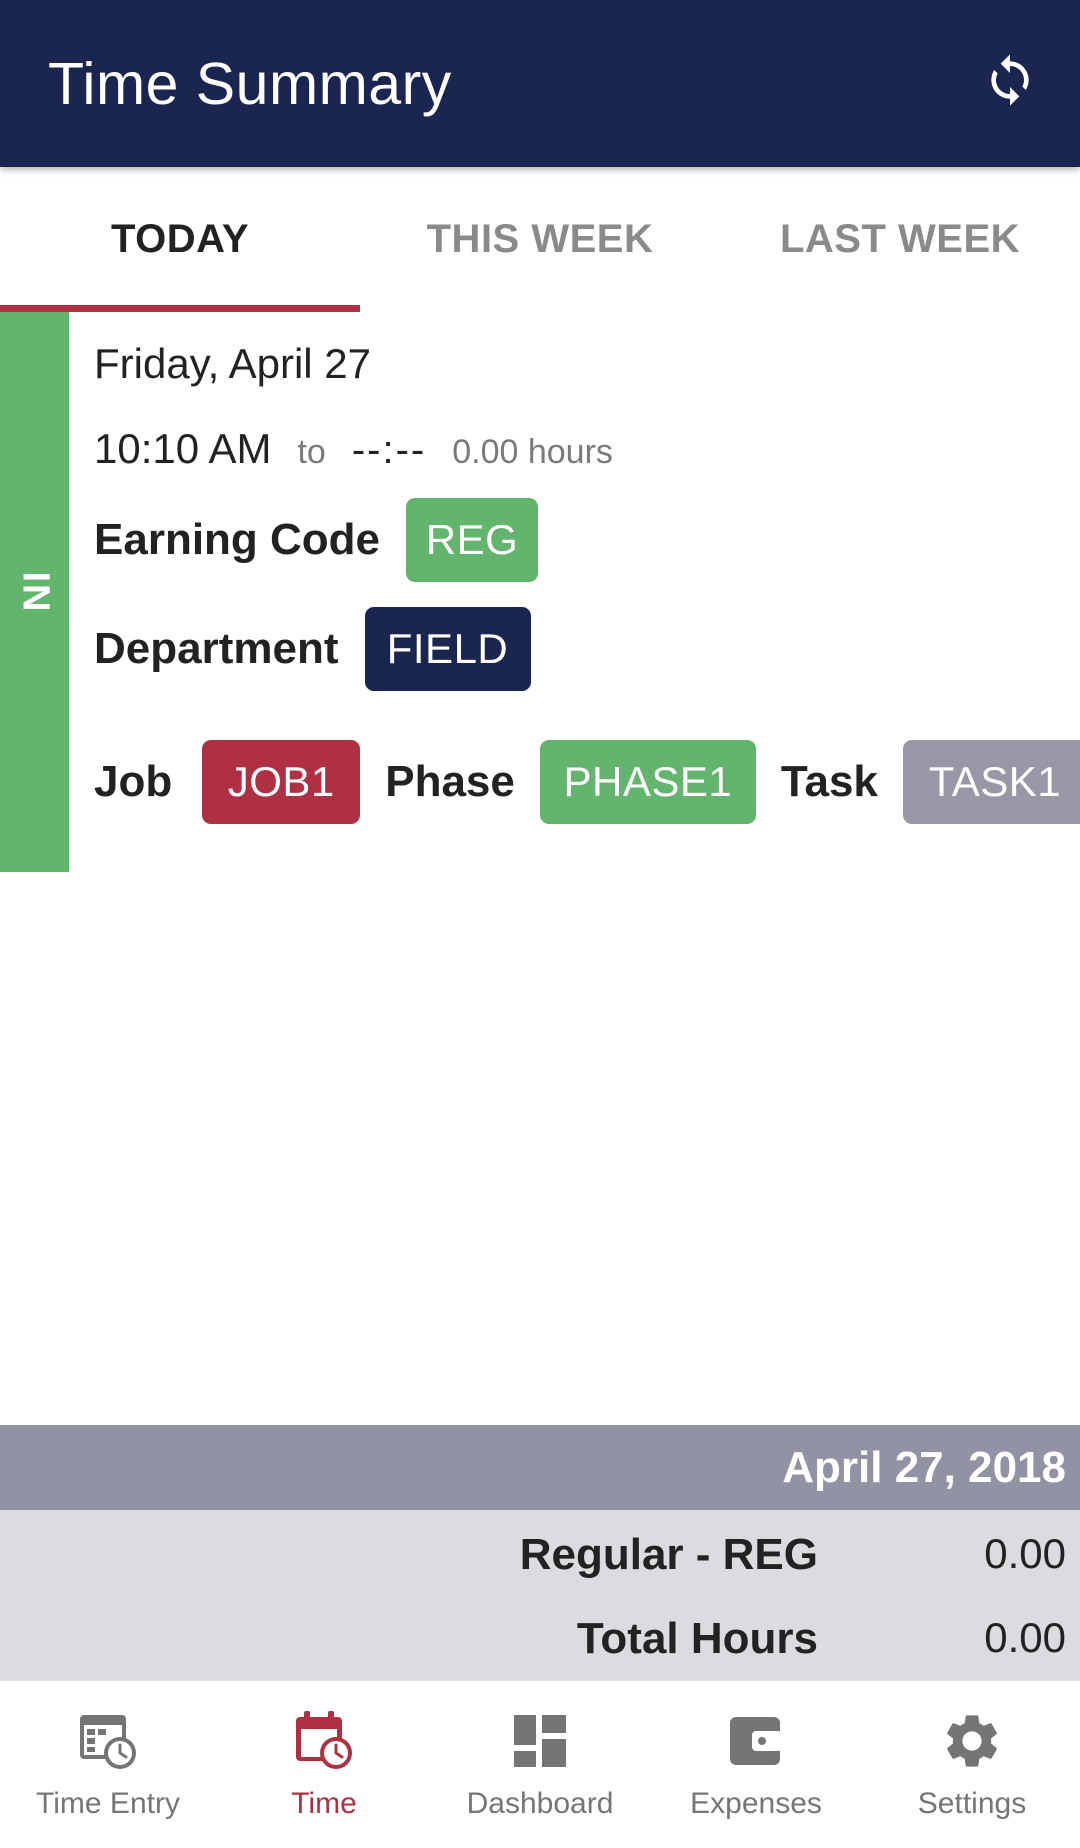 The height and width of the screenshot is (1848, 1080). I want to click on refresh-icon, so click(1010, 80).